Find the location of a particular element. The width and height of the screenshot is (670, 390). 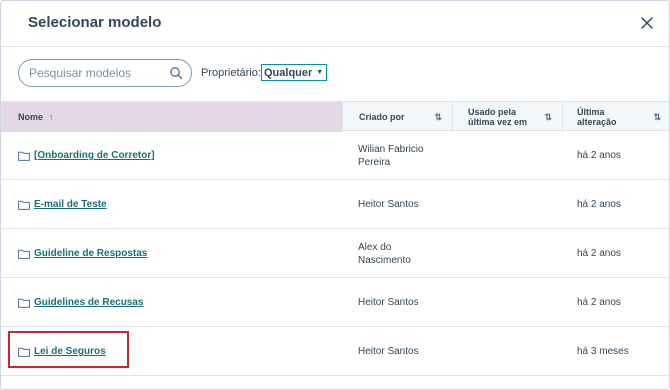

search-input is located at coordinates (99, 73).